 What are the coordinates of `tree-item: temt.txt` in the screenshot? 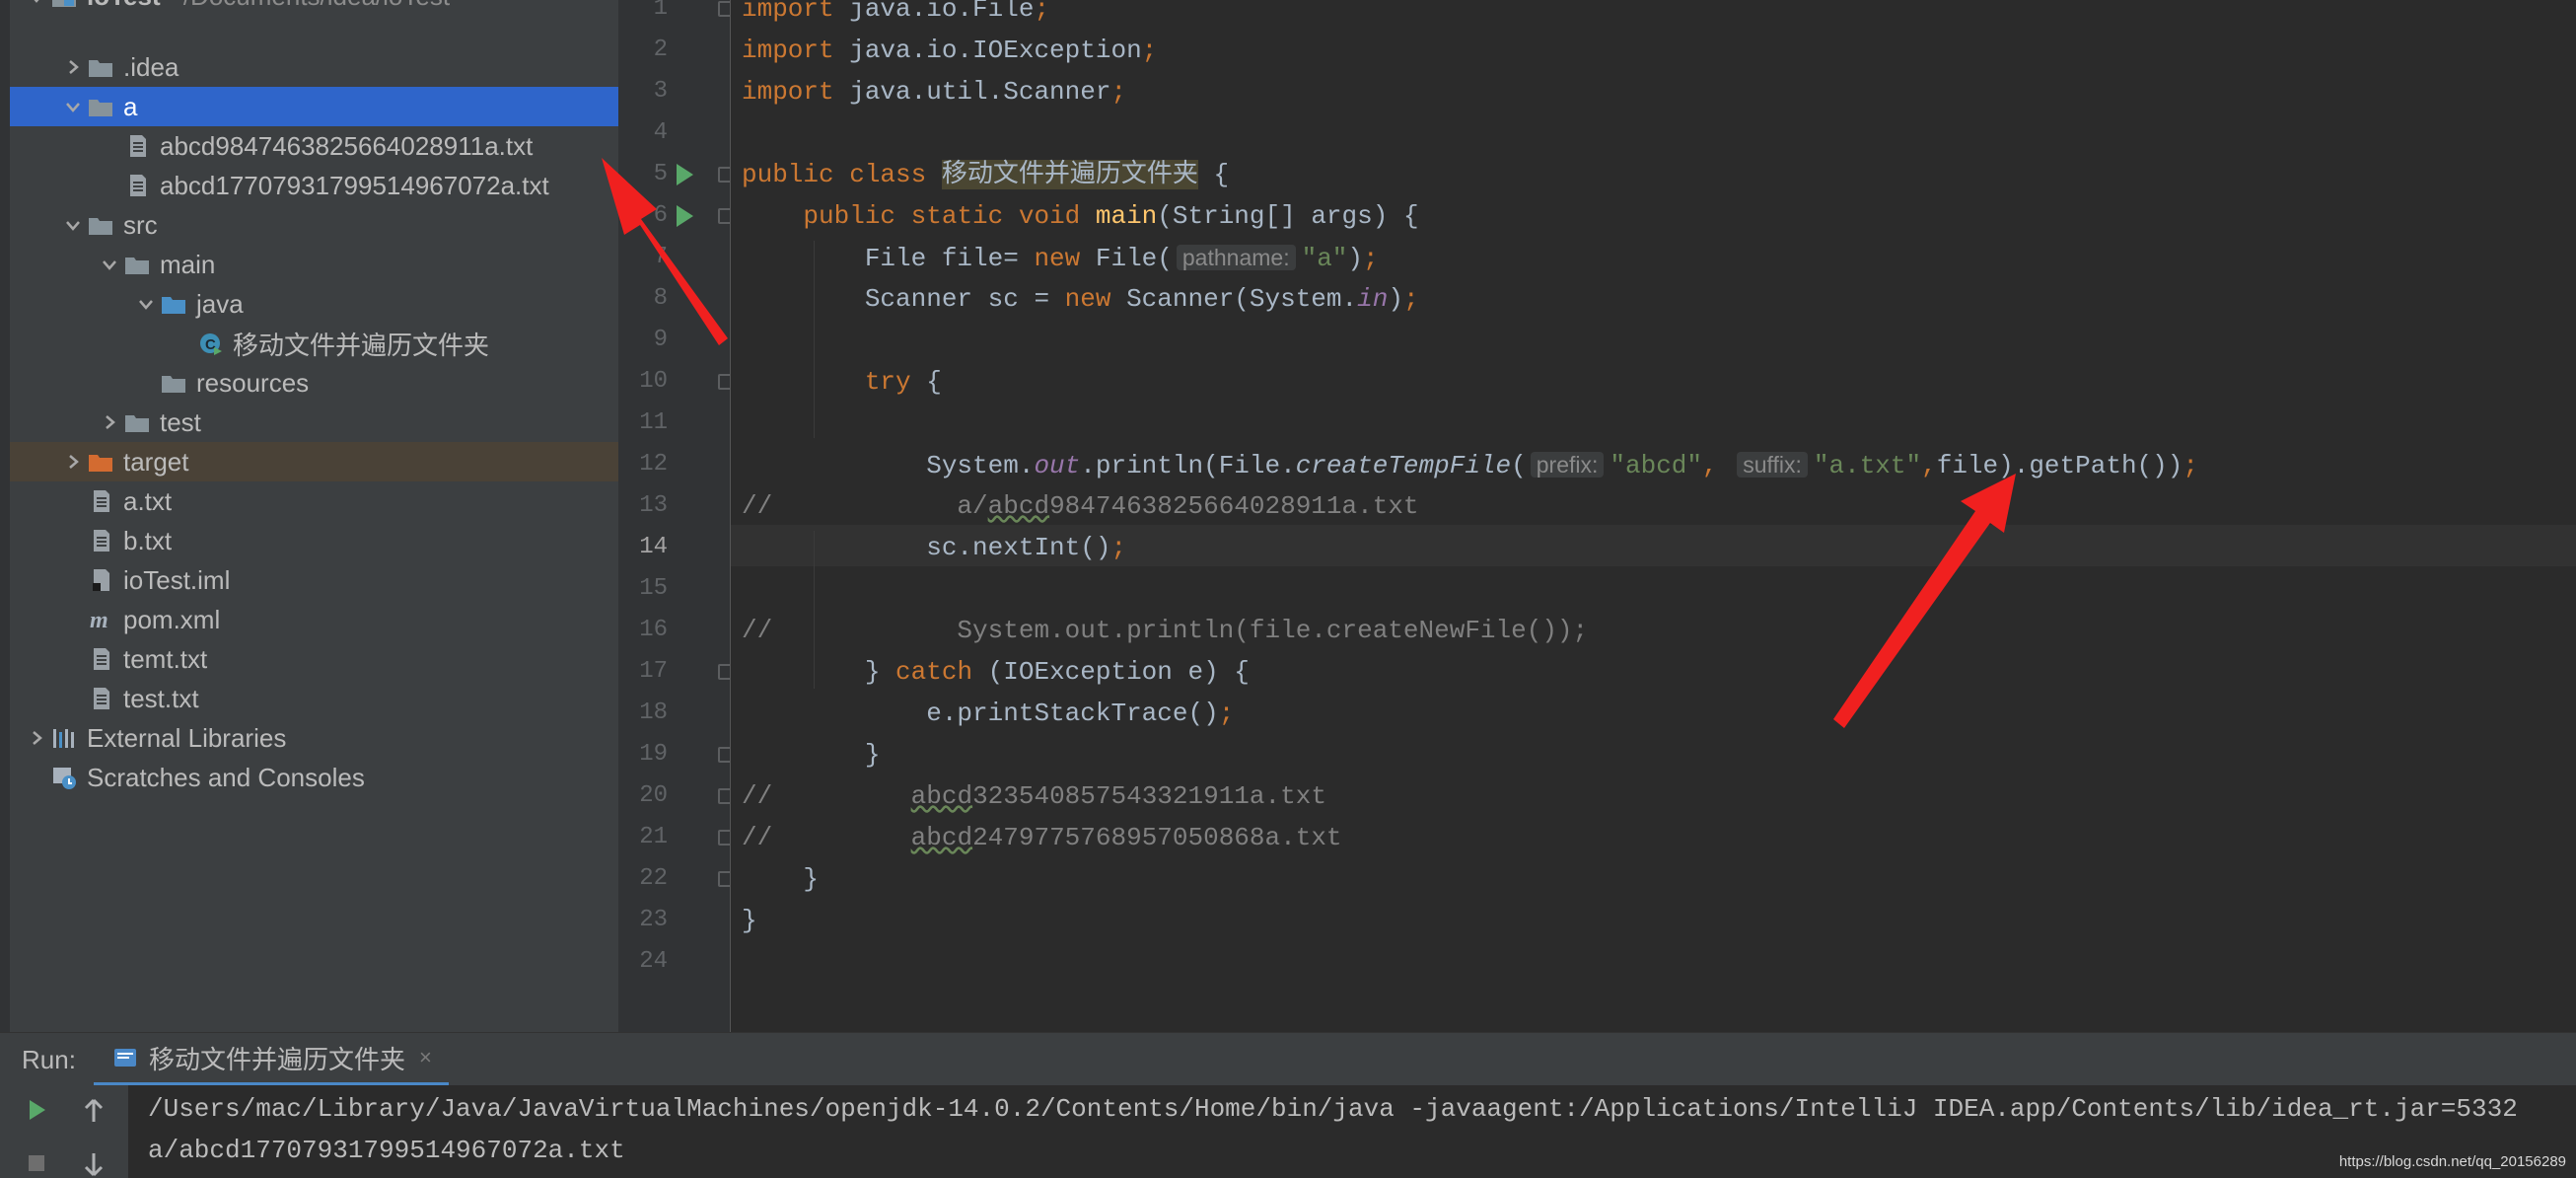 It's located at (314, 659).